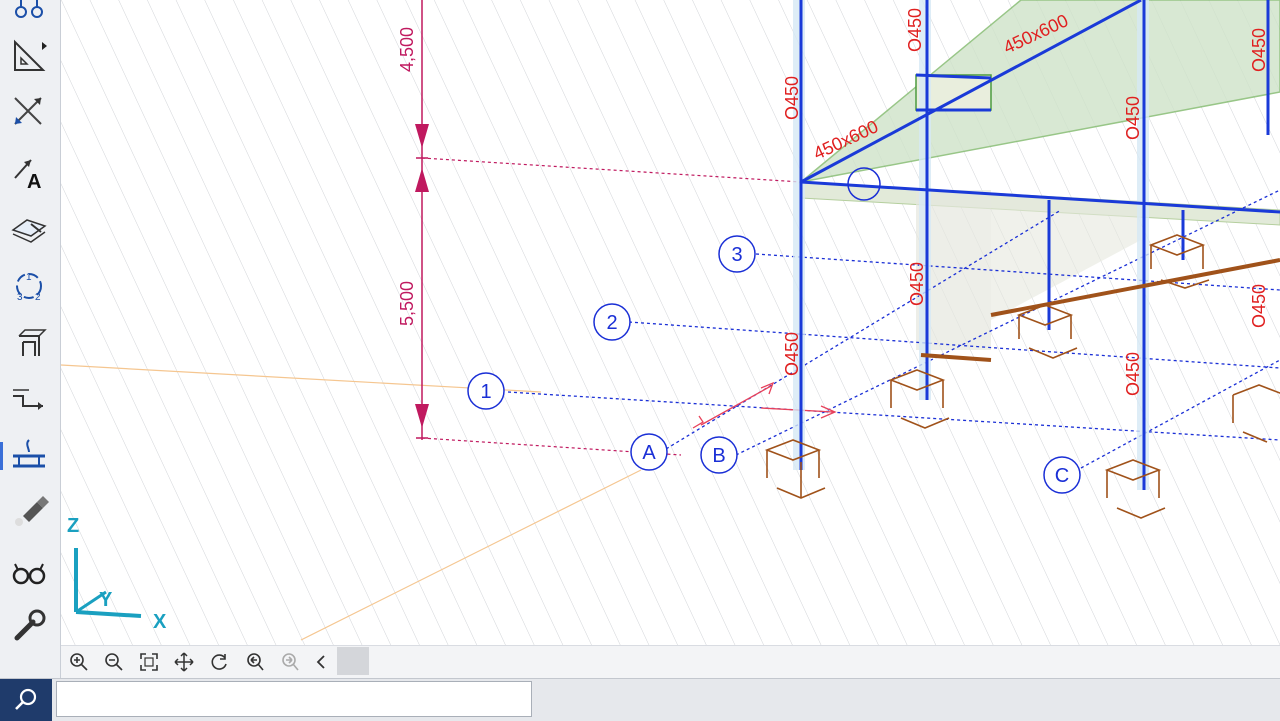 This screenshot has width=1280, height=721. I want to click on horizontal-scroll-thumb, so click(353, 661).